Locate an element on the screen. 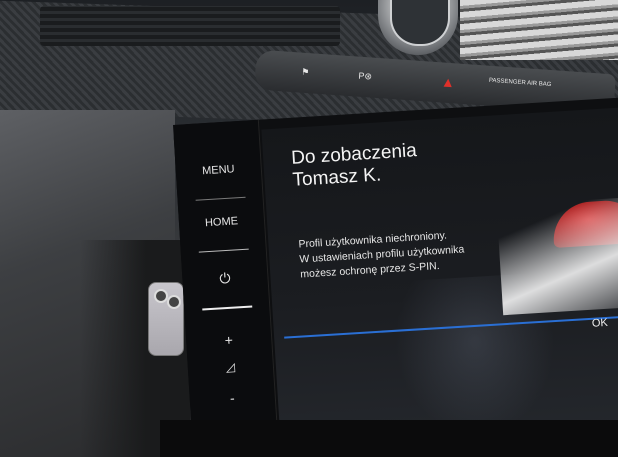 This screenshot has height=457, width=618. park-assist-button: P⊛ is located at coordinates (365, 76).